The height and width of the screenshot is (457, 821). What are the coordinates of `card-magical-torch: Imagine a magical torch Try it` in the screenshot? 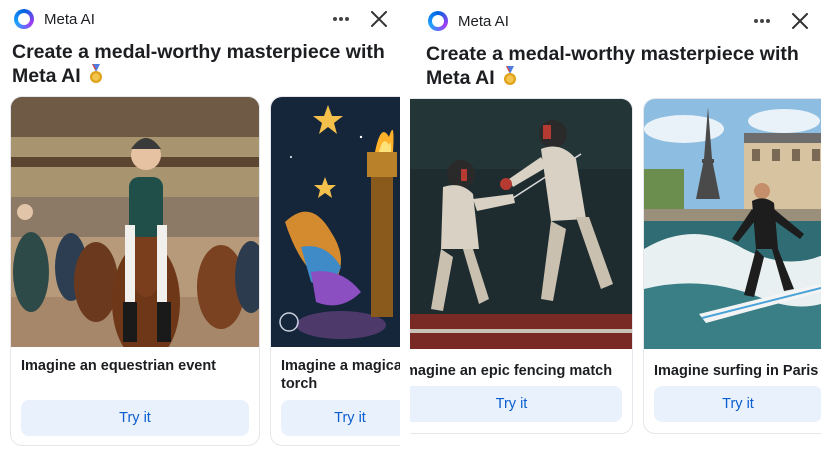 It's located at (335, 271).